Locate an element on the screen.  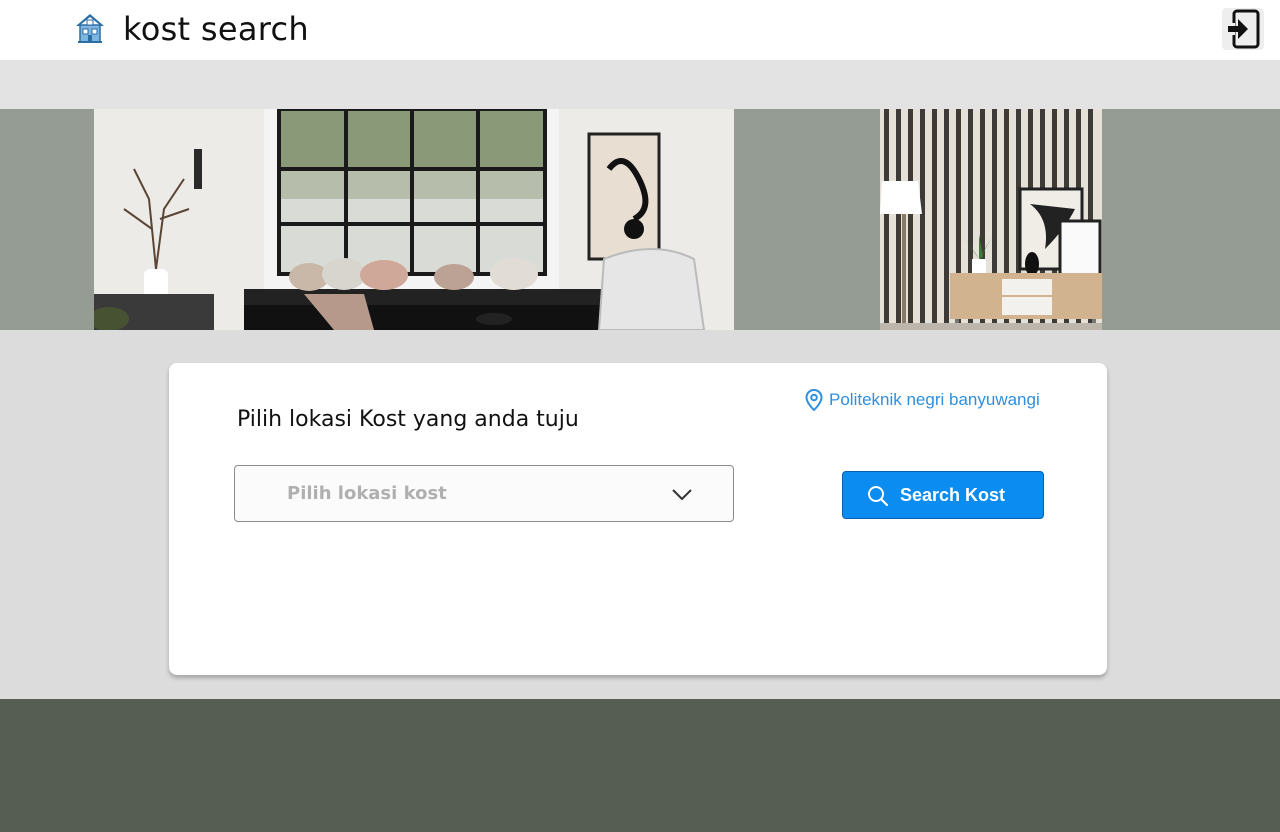
location-select: Pilih lokasi kost is located at coordinates (484, 493).